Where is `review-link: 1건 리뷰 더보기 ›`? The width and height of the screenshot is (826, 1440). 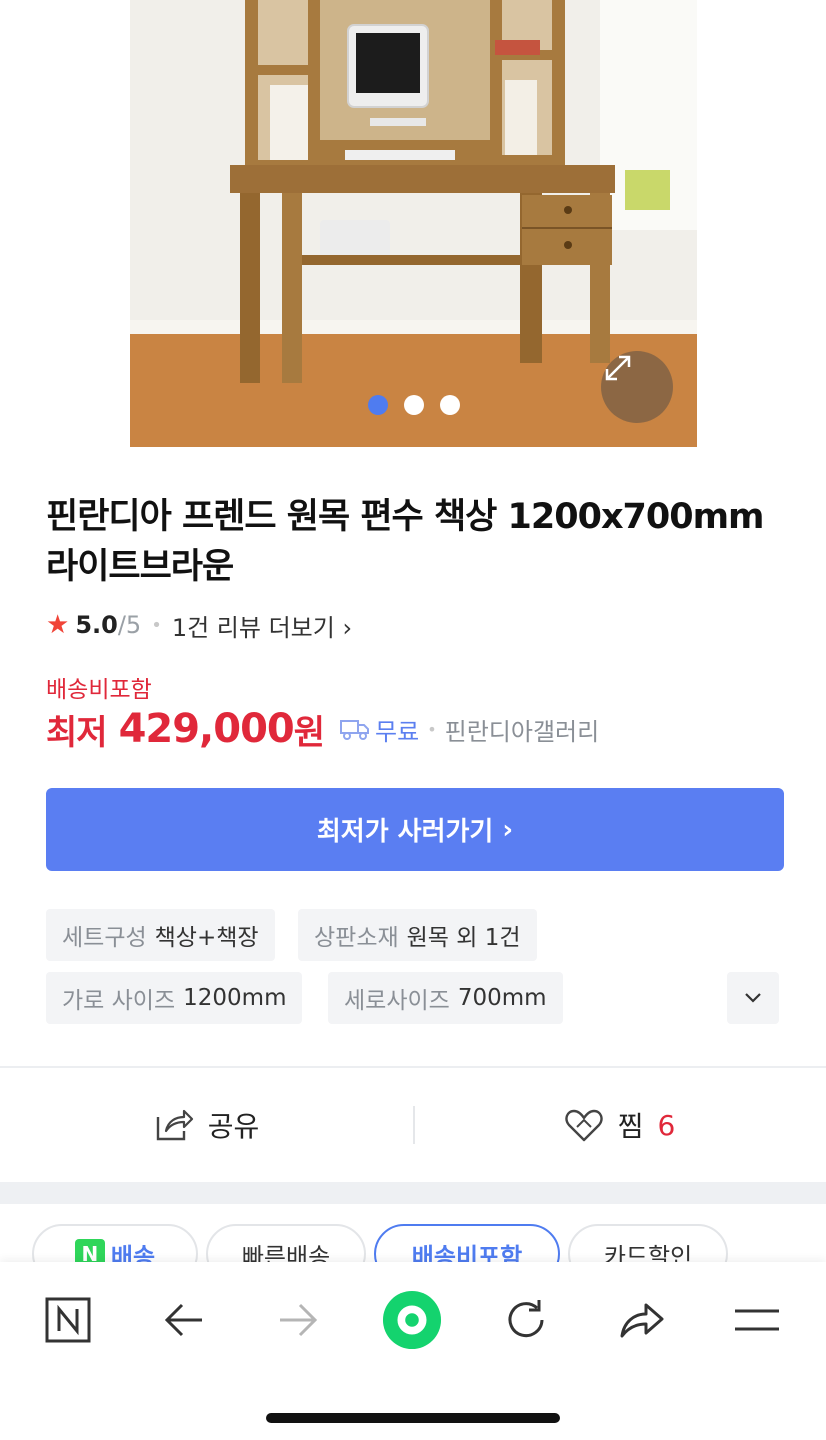 review-link: 1건 리뷰 더보기 › is located at coordinates (262, 625).